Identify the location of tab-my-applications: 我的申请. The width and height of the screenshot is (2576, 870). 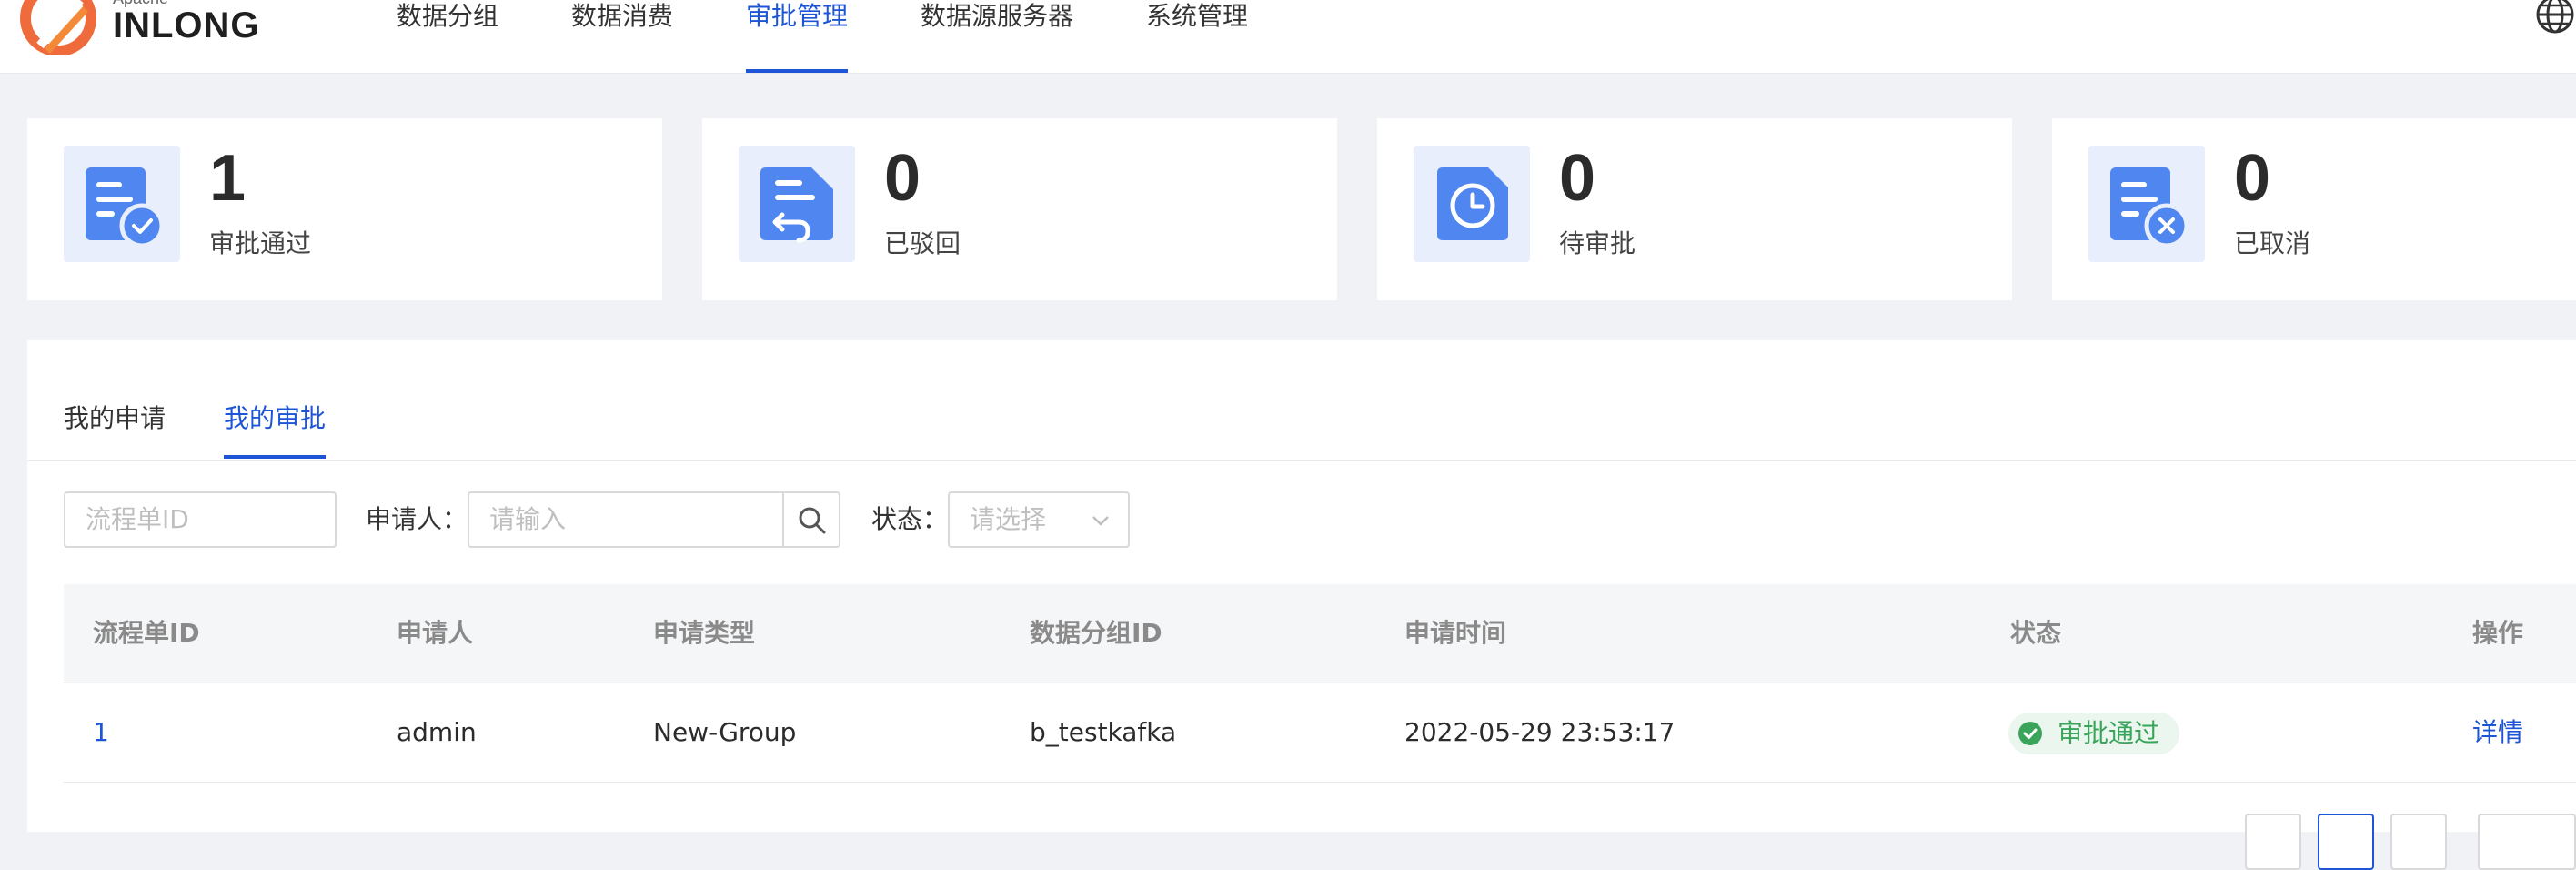
(115, 418).